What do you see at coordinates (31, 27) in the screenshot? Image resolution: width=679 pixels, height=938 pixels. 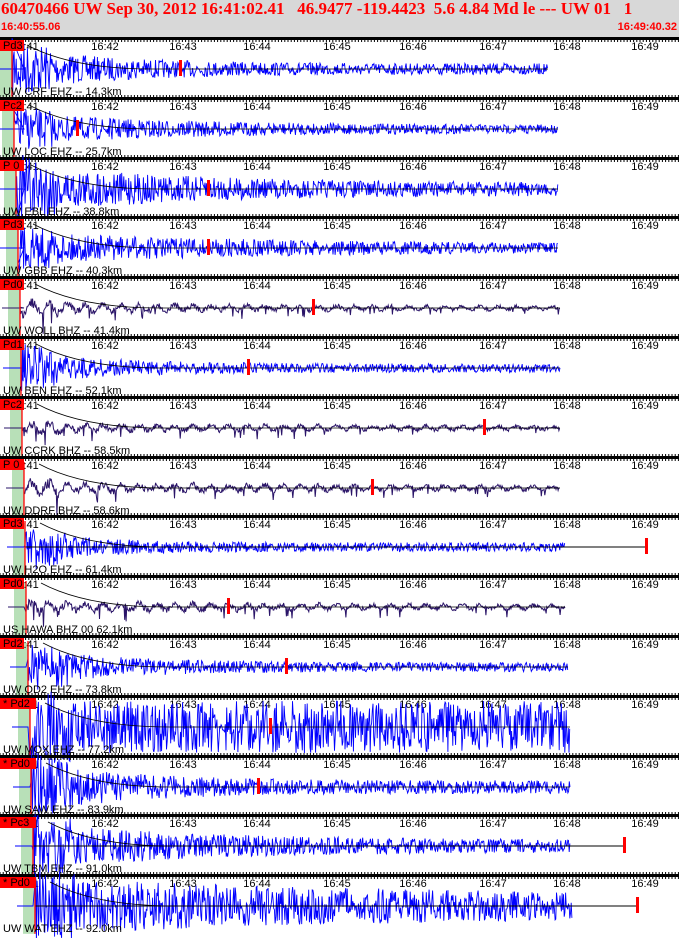 I see `start-time: 16:40:55.06` at bounding box center [31, 27].